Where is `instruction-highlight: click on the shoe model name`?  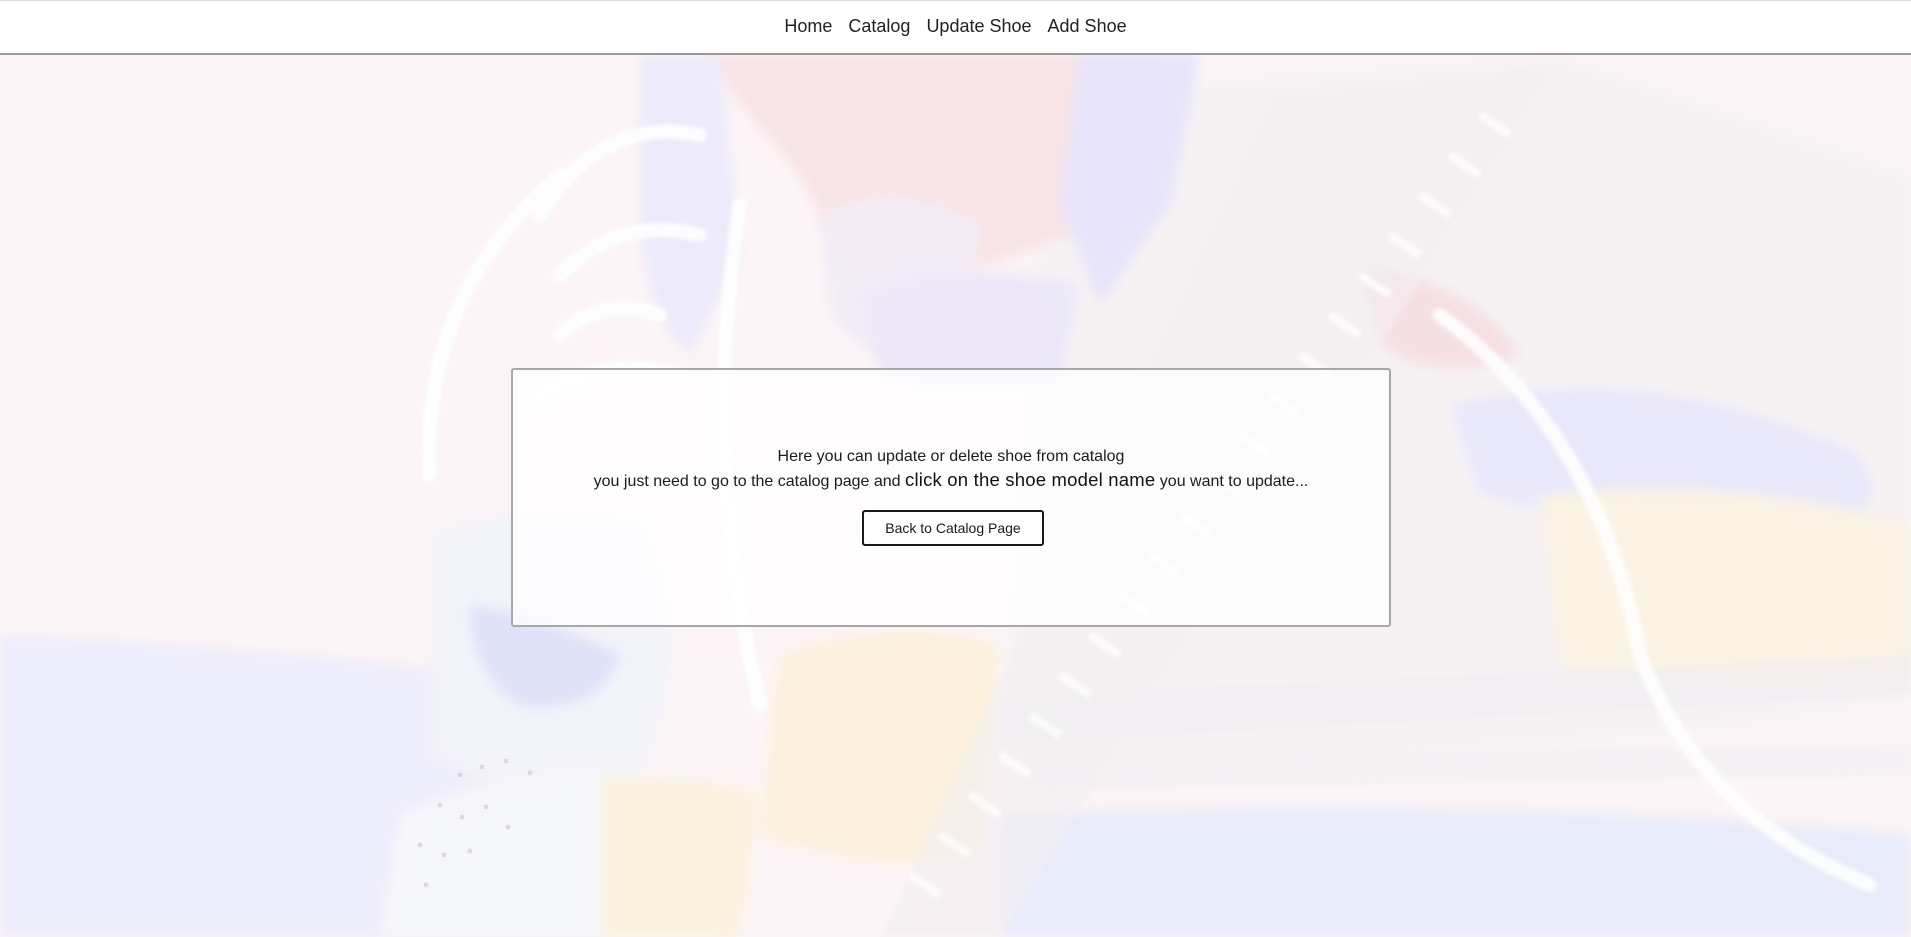 instruction-highlight: click on the shoe model name is located at coordinates (1030, 479).